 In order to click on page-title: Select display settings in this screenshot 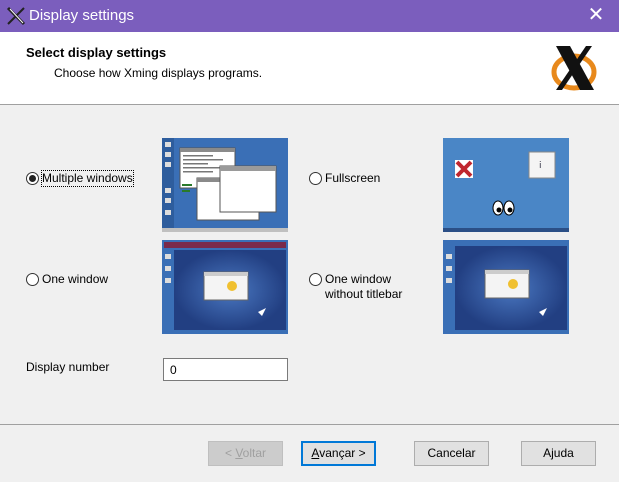, I will do `click(96, 52)`.